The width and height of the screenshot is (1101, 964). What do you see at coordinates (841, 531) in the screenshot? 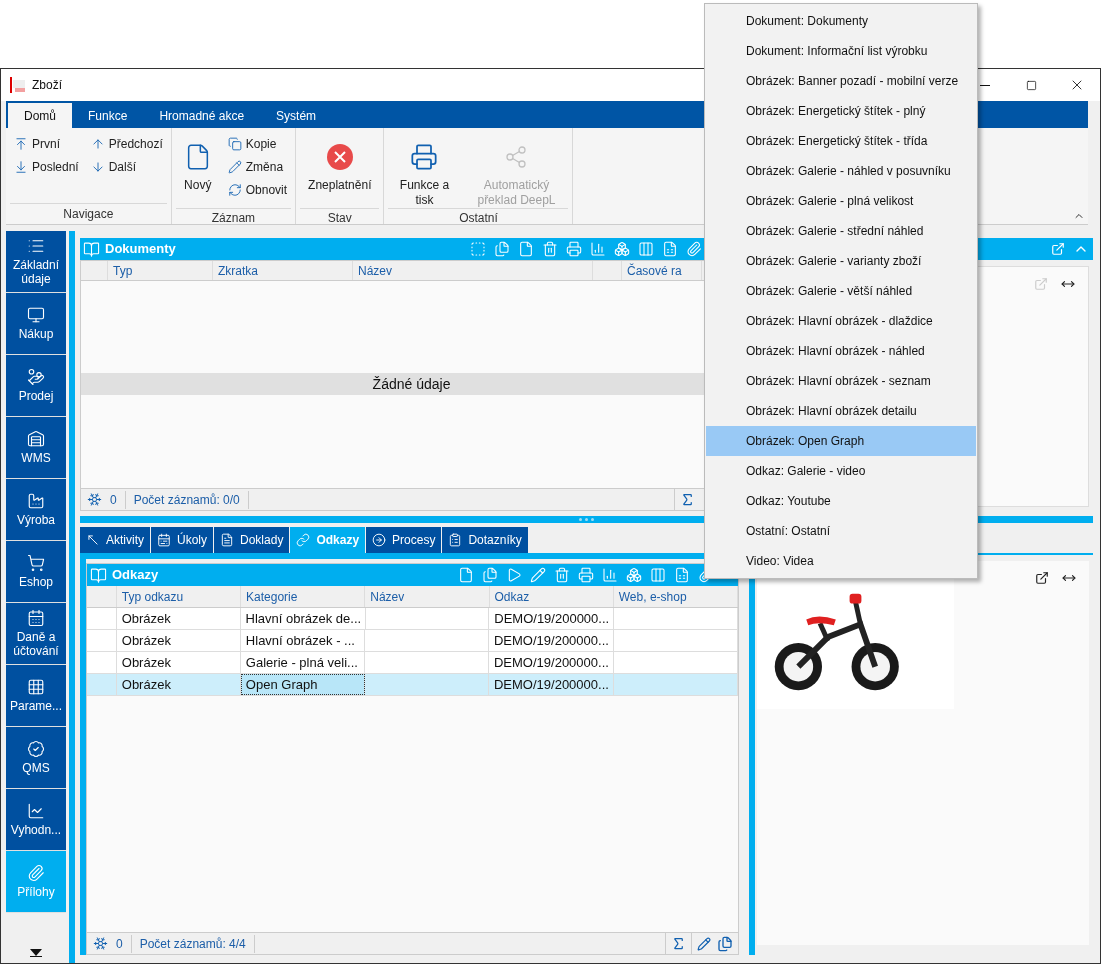
I see `menu-item: Ostatní` at bounding box center [841, 531].